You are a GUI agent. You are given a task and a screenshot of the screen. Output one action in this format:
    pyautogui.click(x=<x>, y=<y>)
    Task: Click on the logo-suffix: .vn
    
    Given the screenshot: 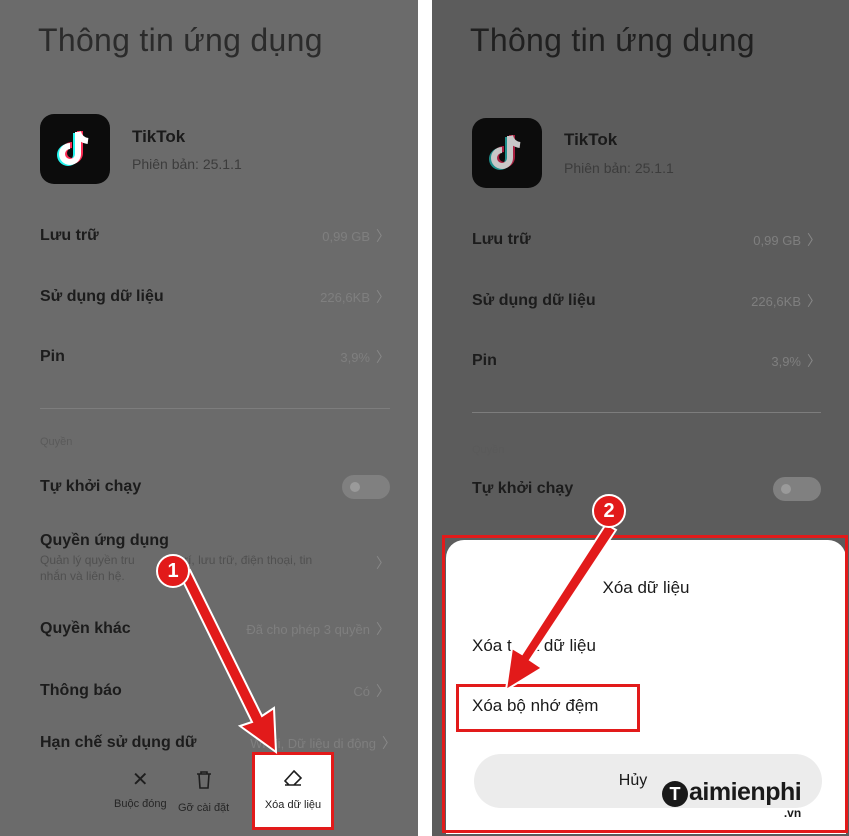 What is the action you would take?
    pyautogui.click(x=792, y=813)
    